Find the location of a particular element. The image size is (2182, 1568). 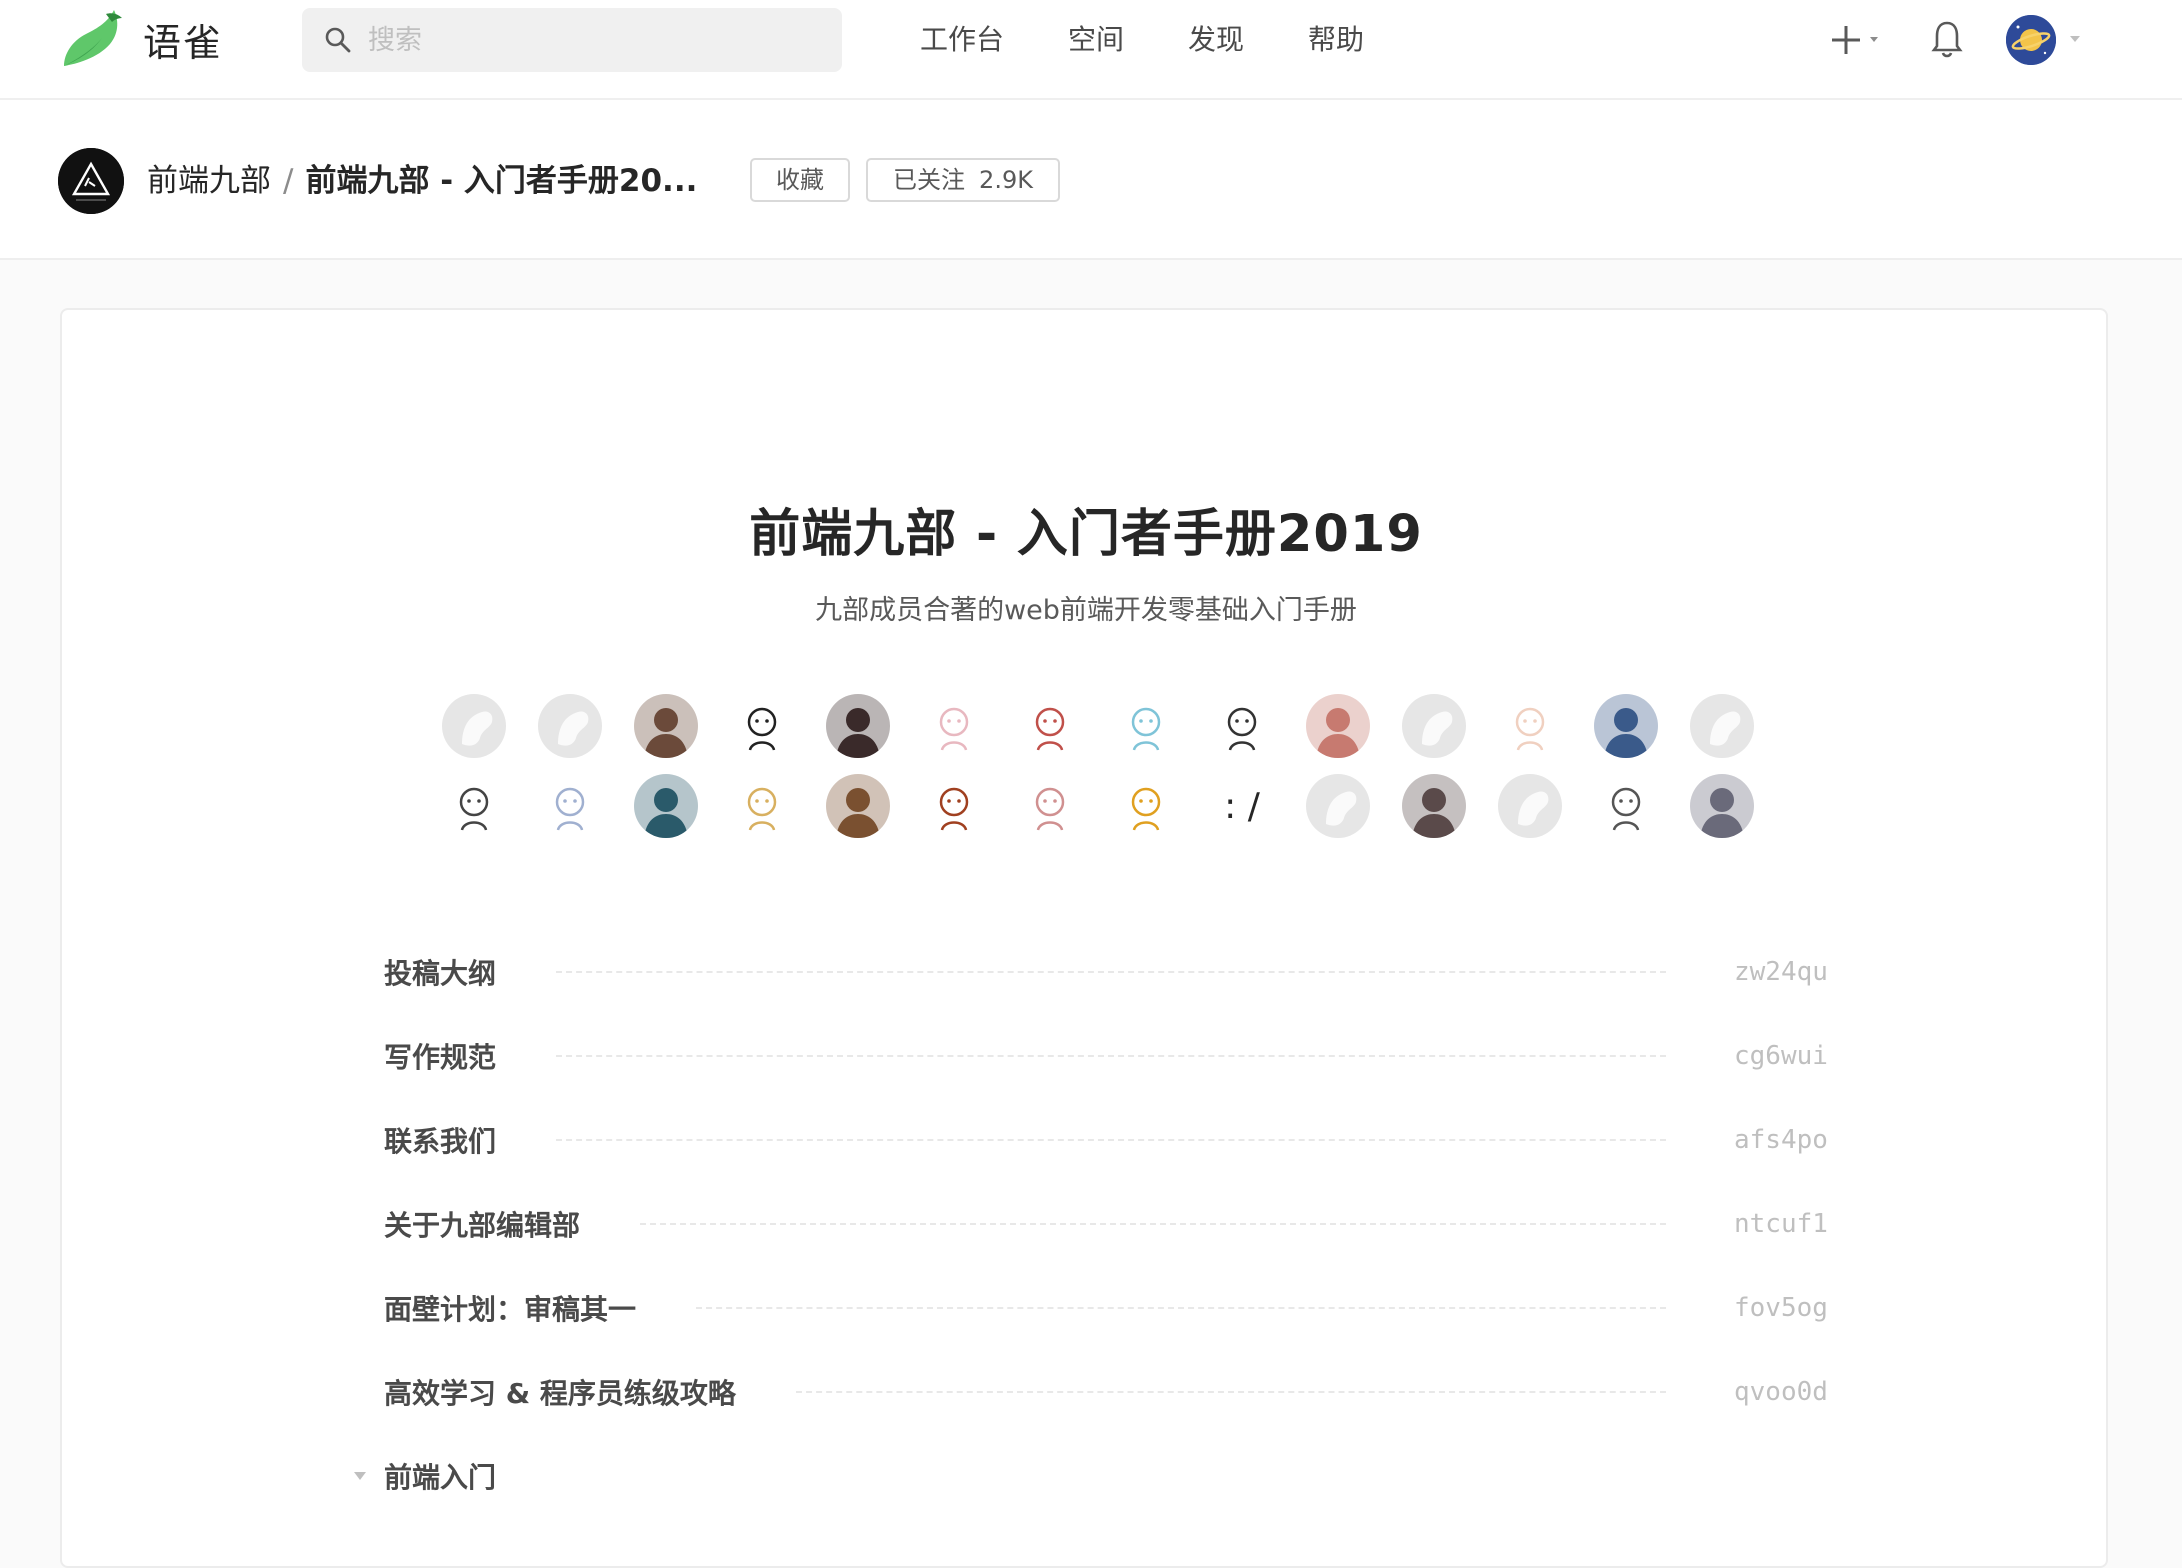

toc-item-title: 高效学习 & 程序员练级攻略 is located at coordinates (590, 1392).